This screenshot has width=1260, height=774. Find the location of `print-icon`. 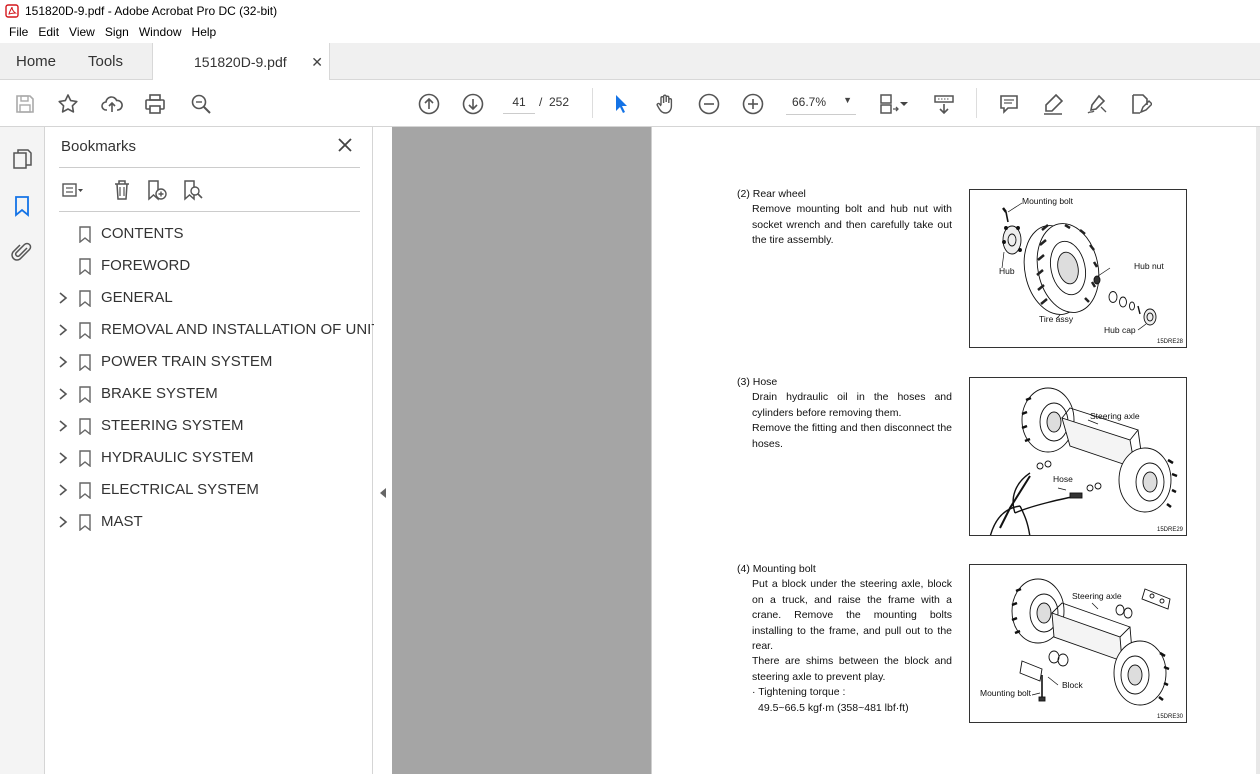

print-icon is located at coordinates (155, 104).